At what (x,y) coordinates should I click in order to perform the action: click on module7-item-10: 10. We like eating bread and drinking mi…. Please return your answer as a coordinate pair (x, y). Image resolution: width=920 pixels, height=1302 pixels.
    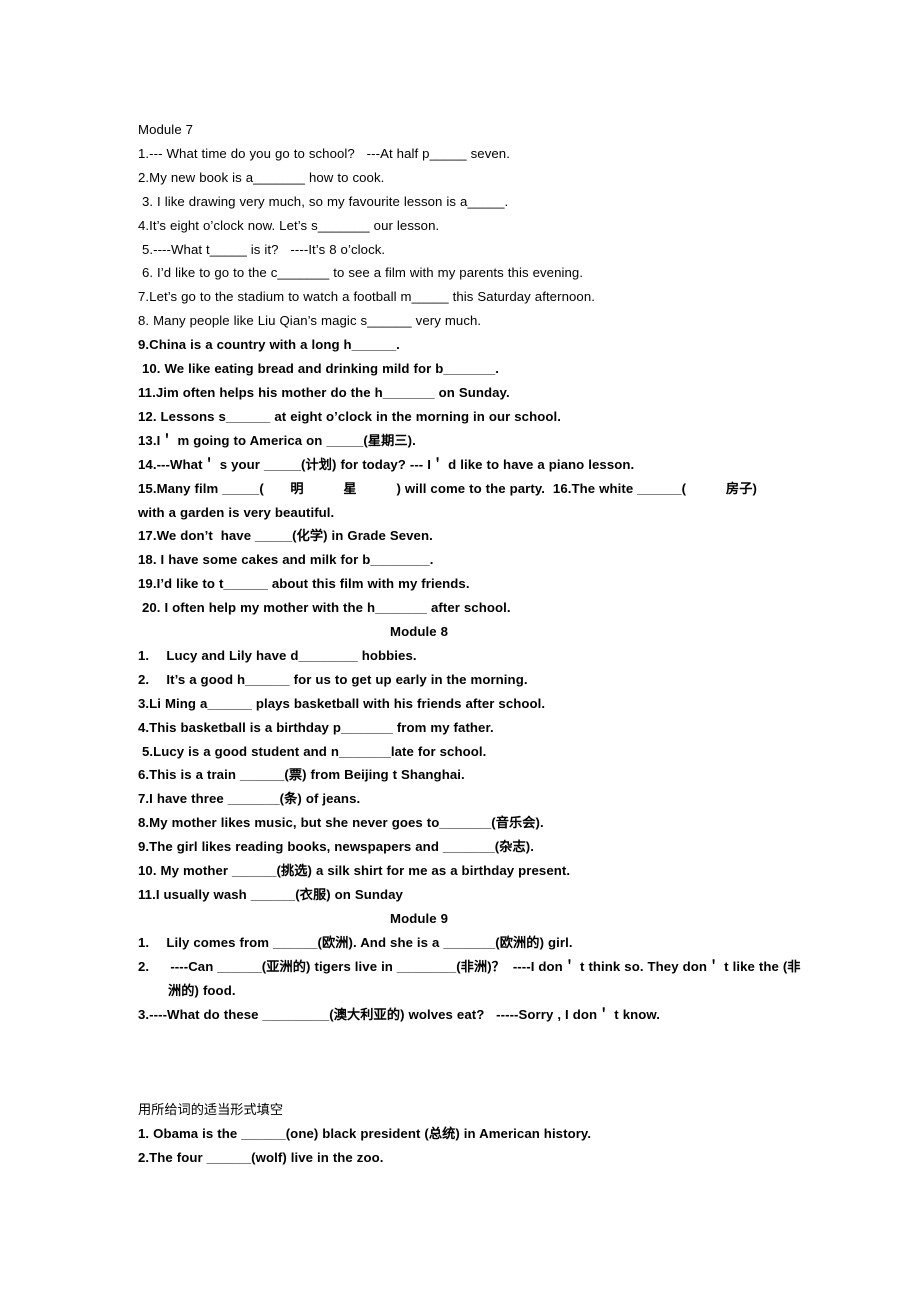
    Looking at the image, I should click on (319, 369).